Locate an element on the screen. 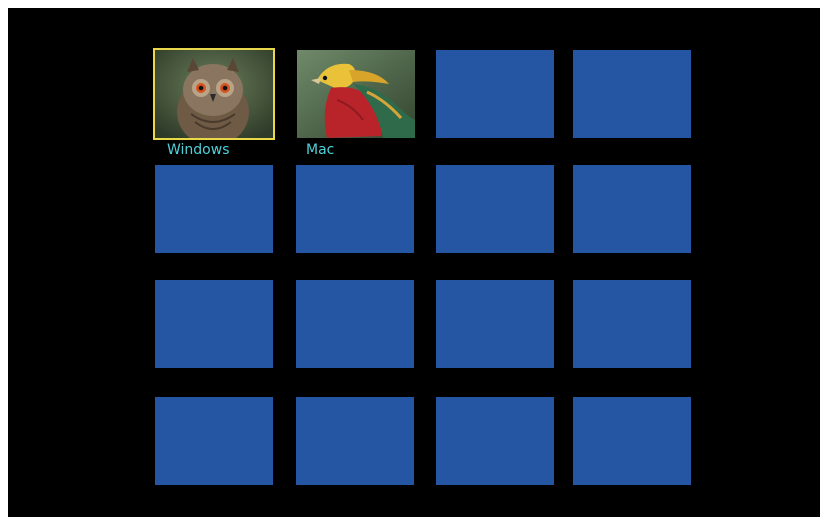 This screenshot has height=525, width=827. profile-label-mac: Mac is located at coordinates (320, 150).